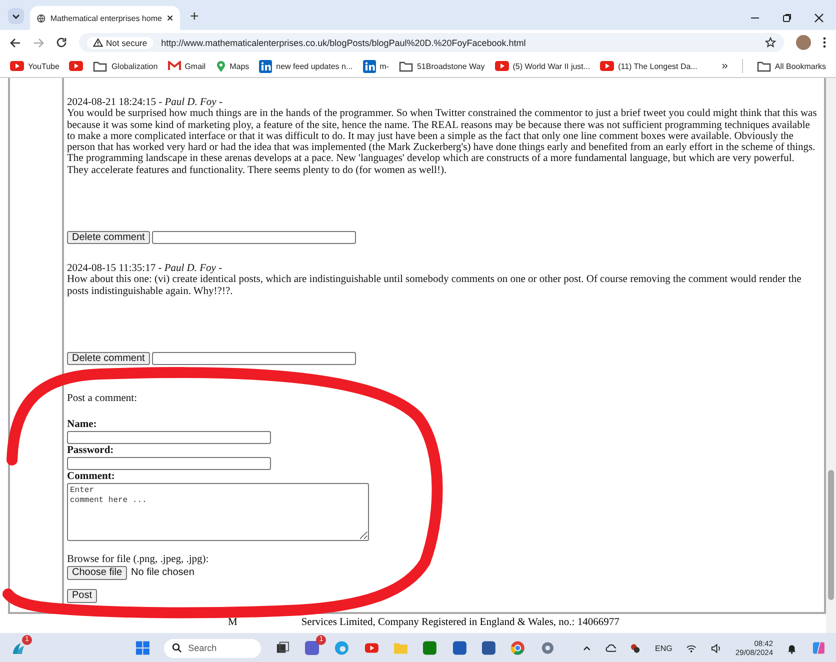  What do you see at coordinates (138, 560) in the screenshot?
I see `browse-label: Browse for file (.png, .jpeg, .jpg):` at bounding box center [138, 560].